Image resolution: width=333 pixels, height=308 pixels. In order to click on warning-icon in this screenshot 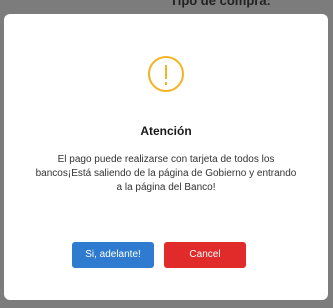, I will do `click(166, 74)`.